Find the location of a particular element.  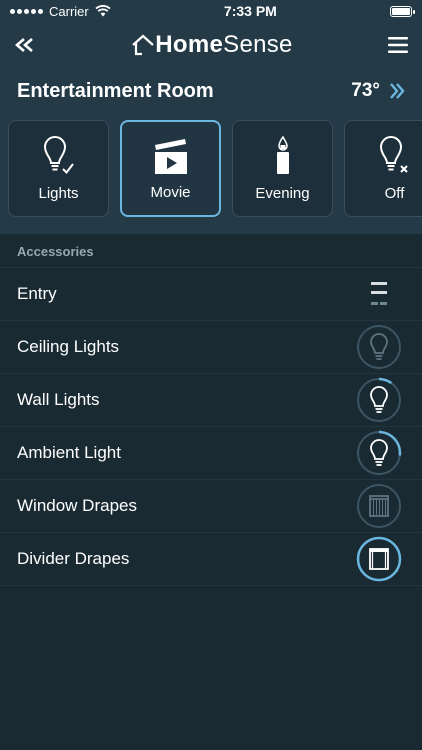

scene-evening: Evening is located at coordinates (282, 168).